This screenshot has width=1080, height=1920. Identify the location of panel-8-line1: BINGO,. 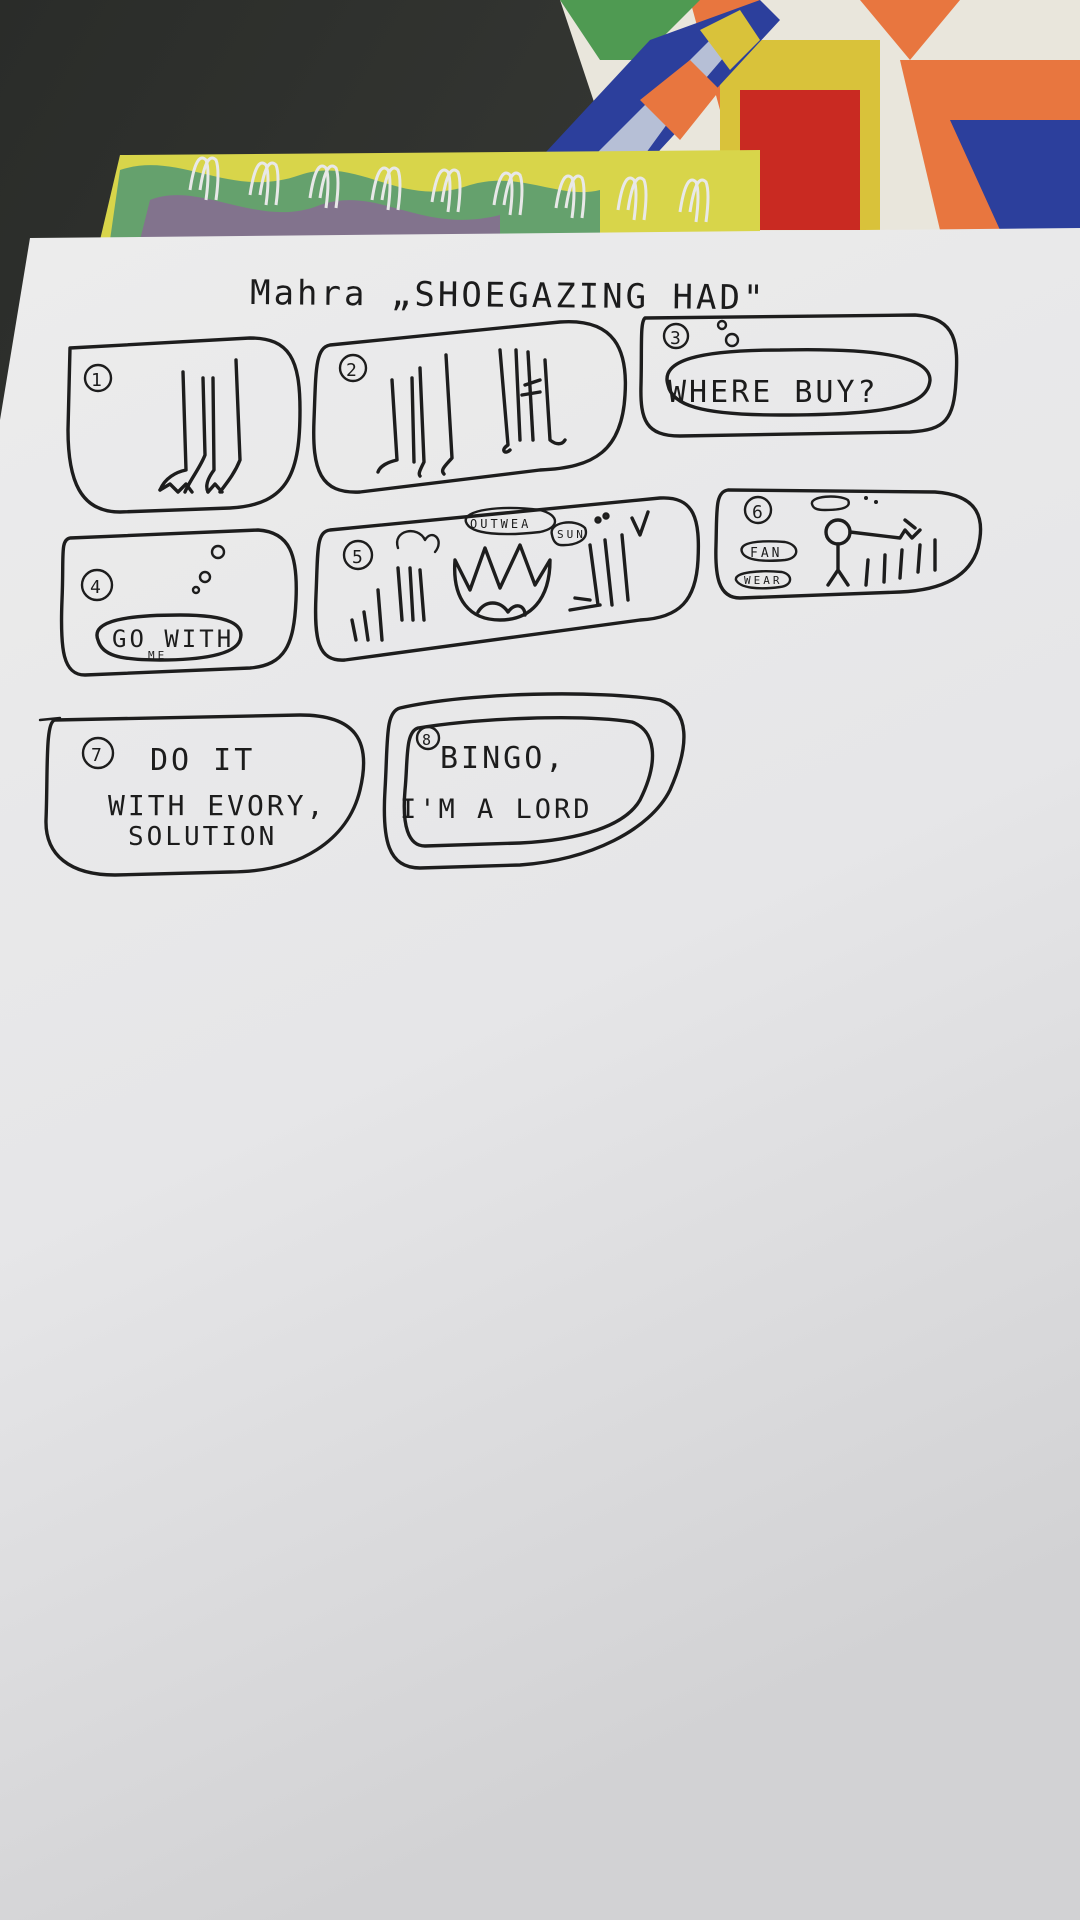
(503, 758).